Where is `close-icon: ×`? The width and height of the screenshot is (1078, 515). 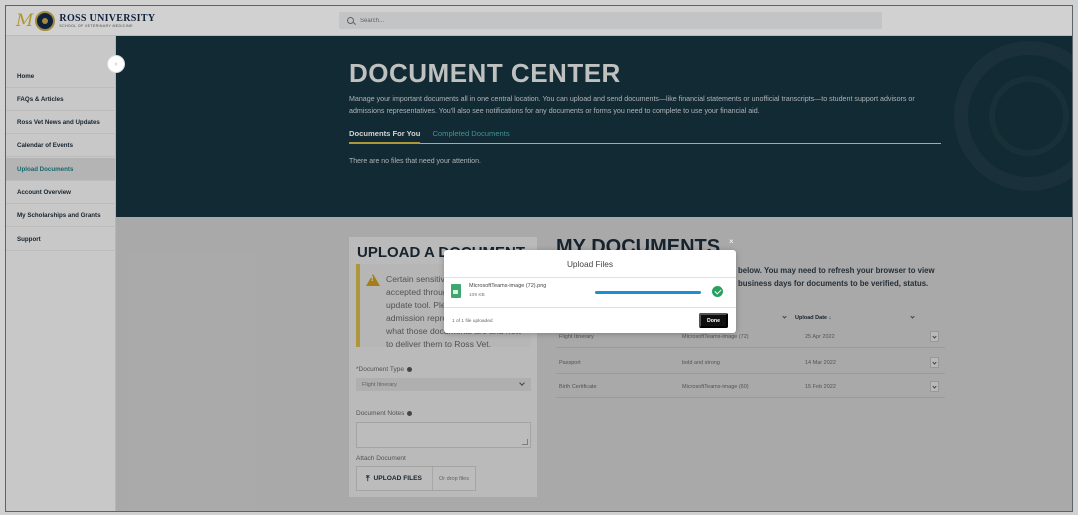
close-icon: × is located at coordinates (731, 241).